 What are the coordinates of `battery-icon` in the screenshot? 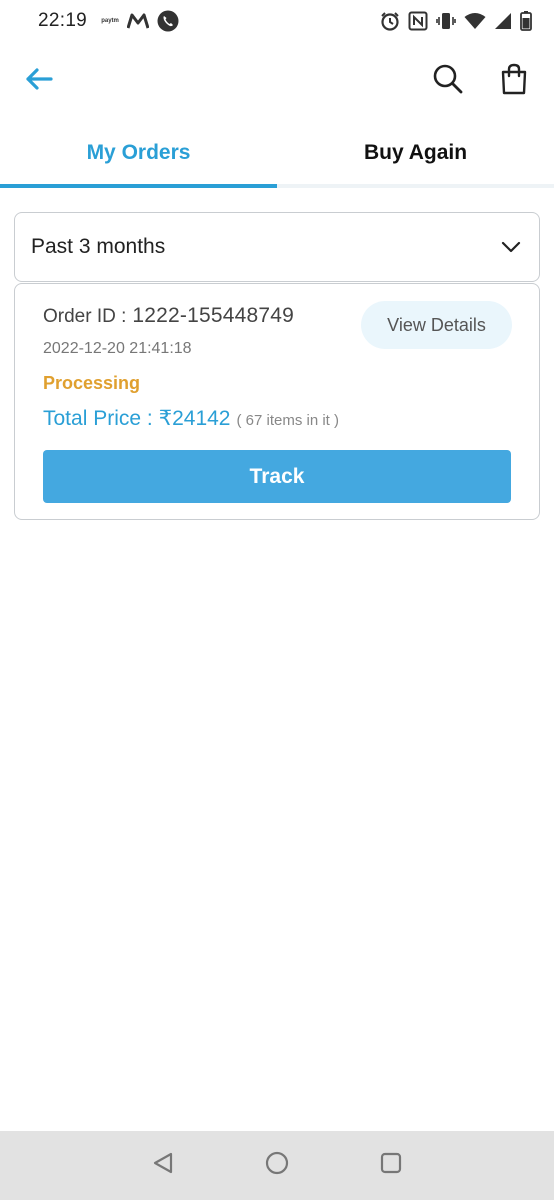 It's located at (526, 21).